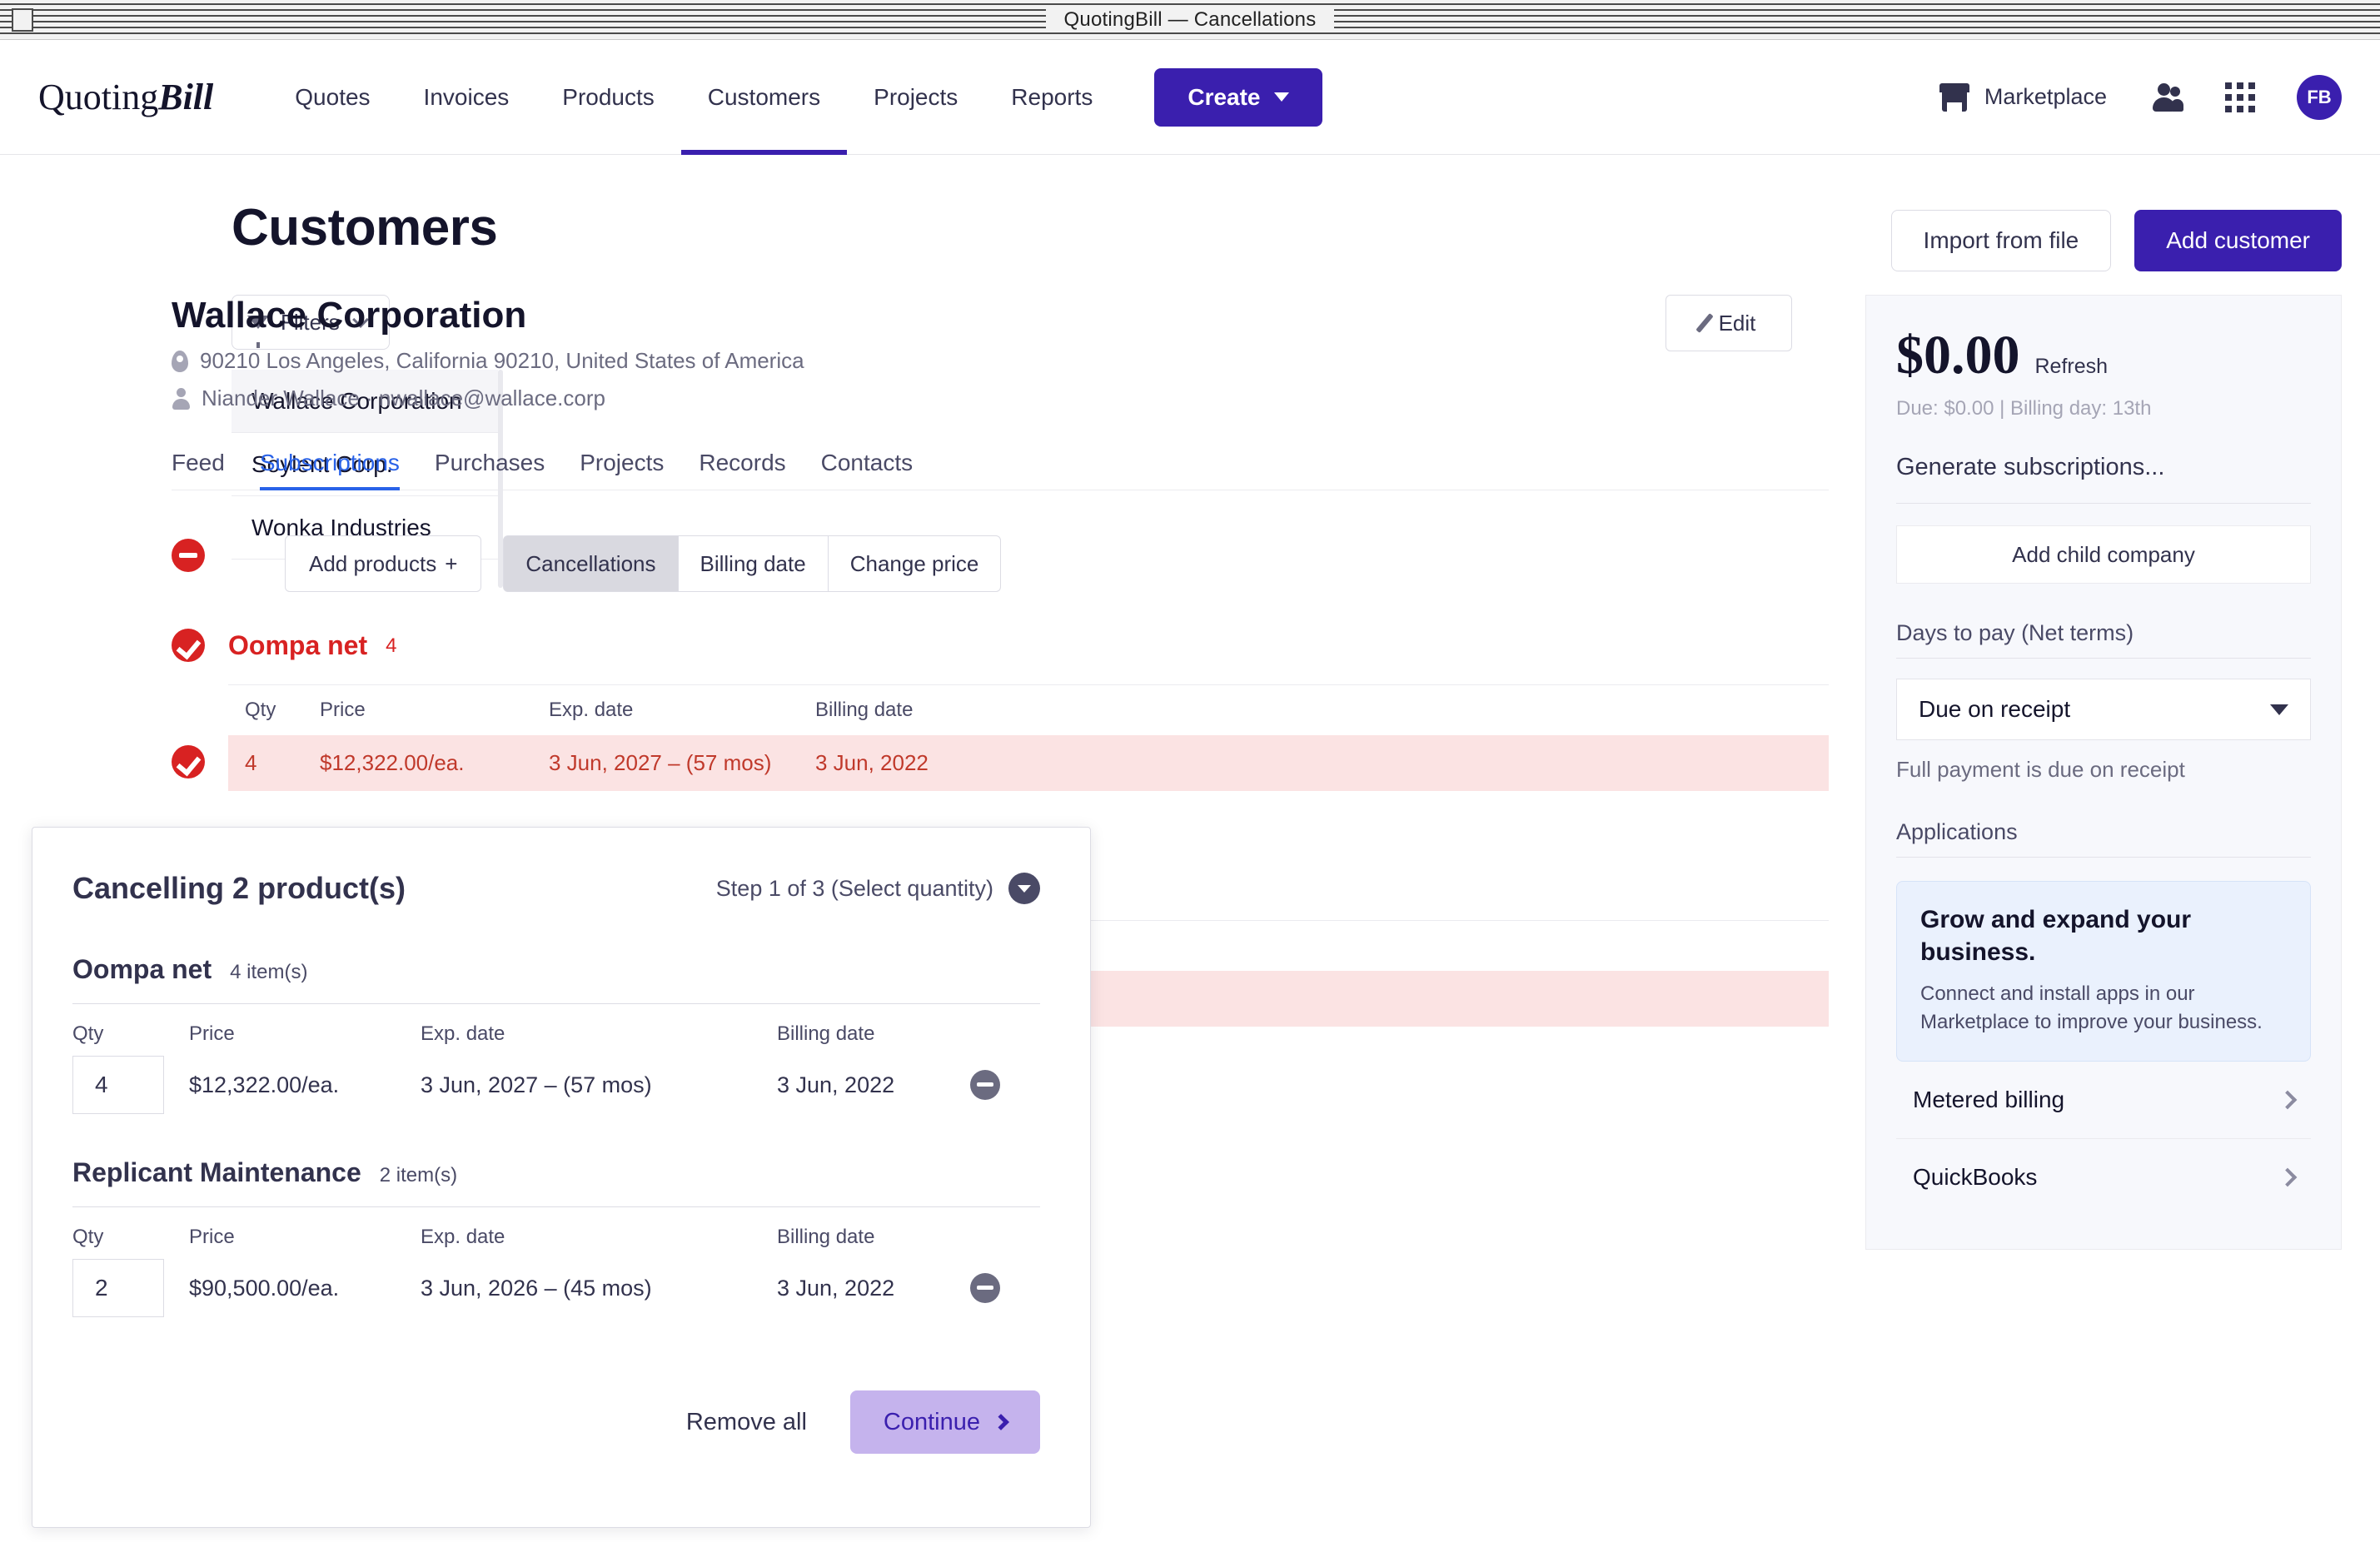 Image resolution: width=2380 pixels, height=1542 pixels. I want to click on quantity-input: 2, so click(118, 1288).